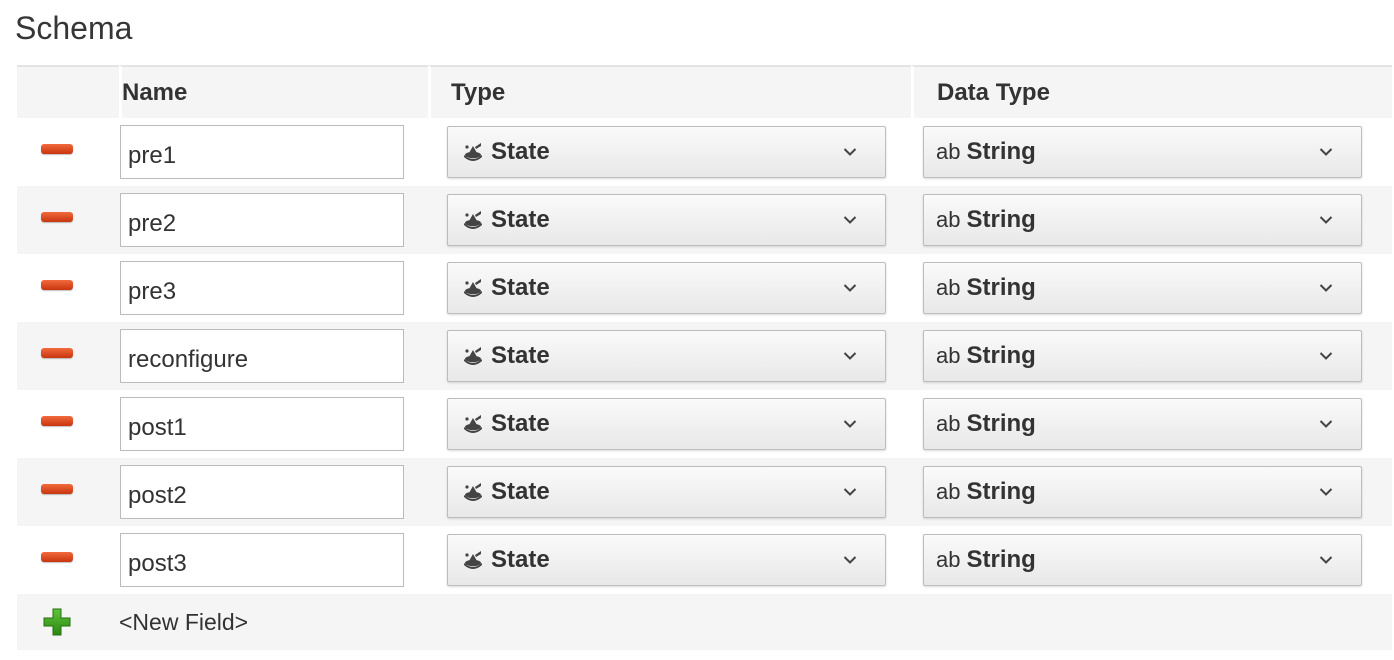 The image size is (1394, 660). What do you see at coordinates (478, 92) in the screenshot?
I see `header-type-label: Type` at bounding box center [478, 92].